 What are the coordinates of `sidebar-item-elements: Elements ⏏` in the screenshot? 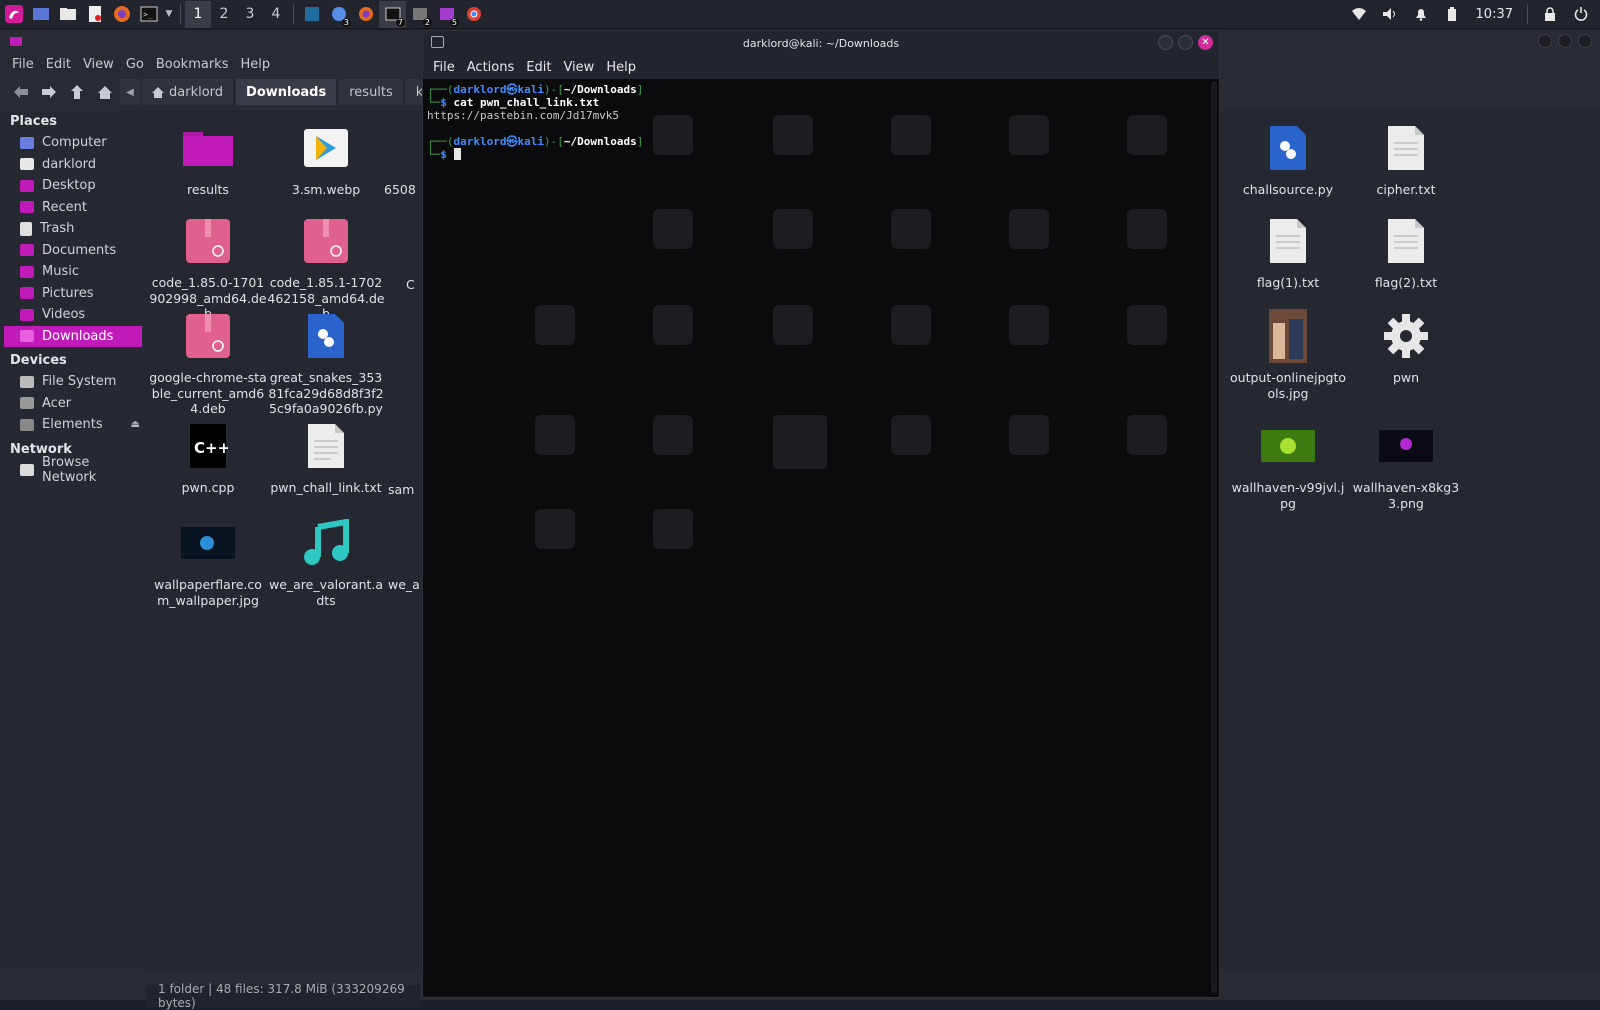 It's located at (73, 425).